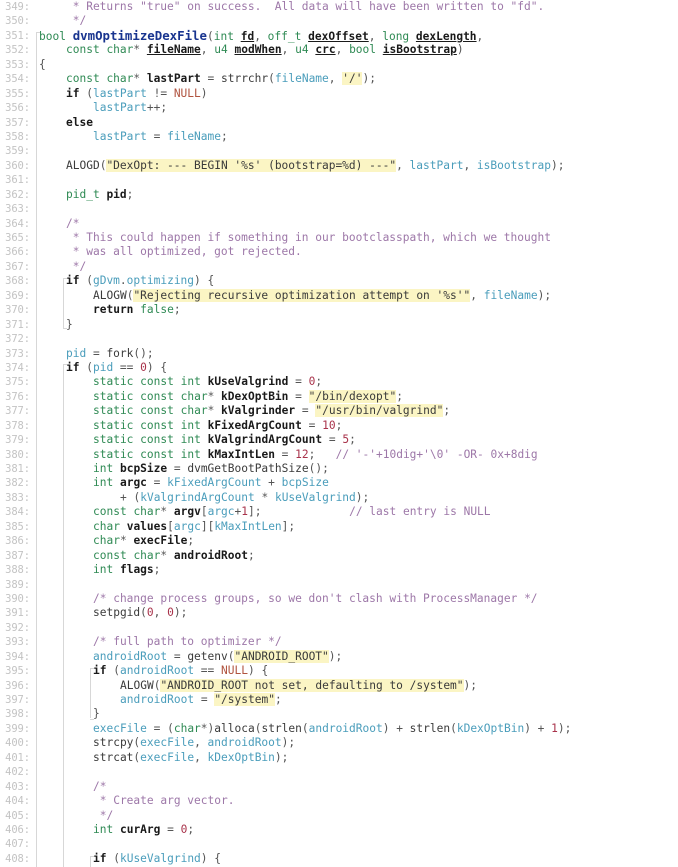 The height and width of the screenshot is (867, 678). What do you see at coordinates (244, 699) in the screenshot?
I see `token-str: "/system"` at bounding box center [244, 699].